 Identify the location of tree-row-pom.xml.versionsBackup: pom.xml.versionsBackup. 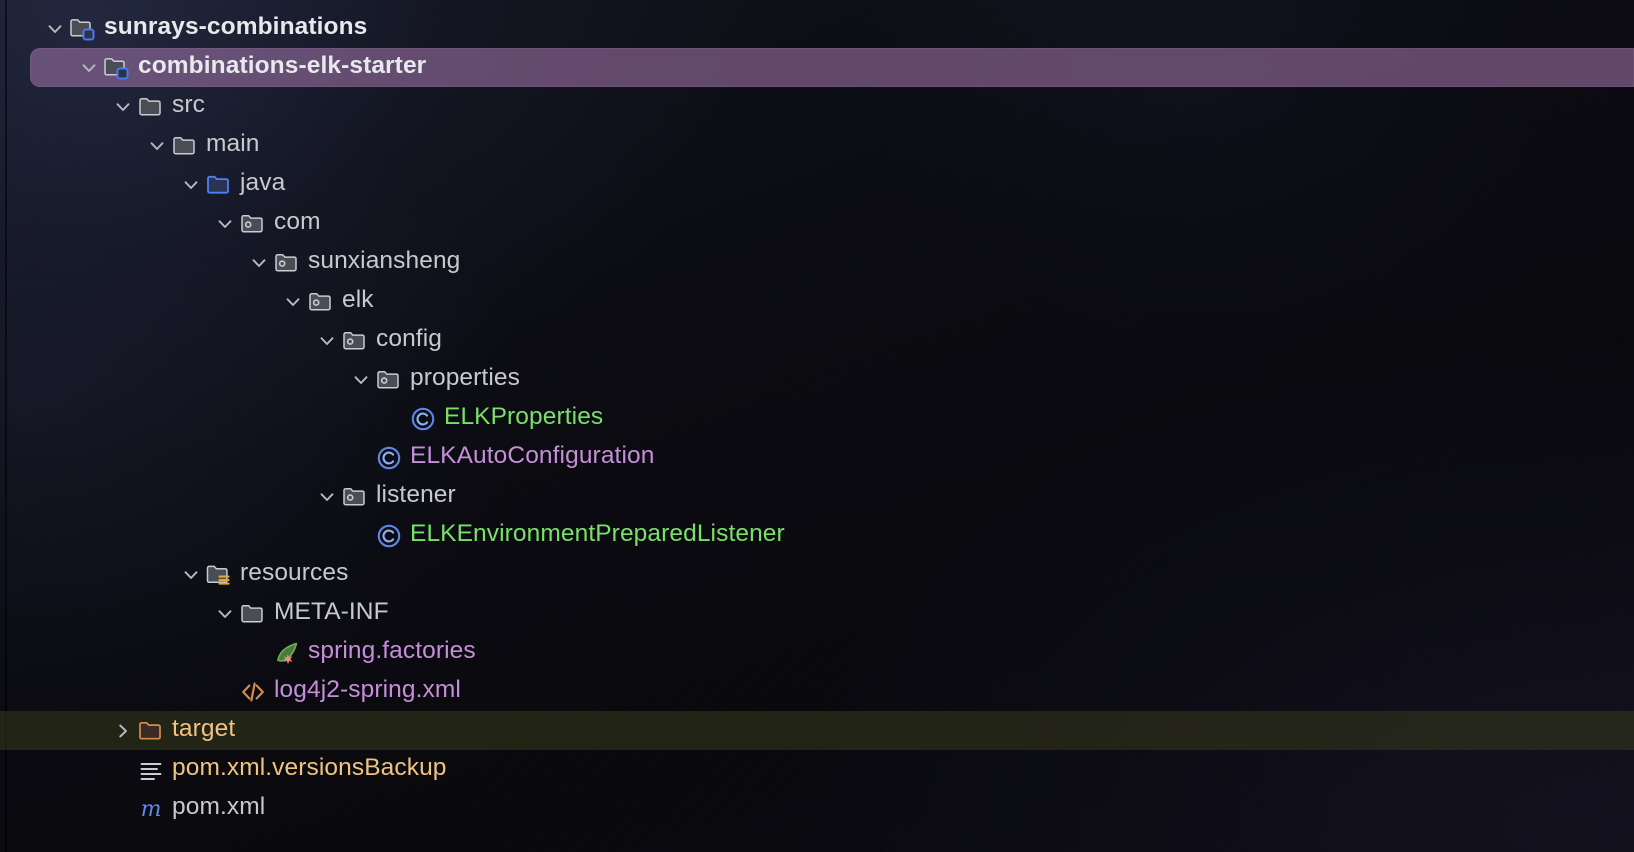
(817, 769).